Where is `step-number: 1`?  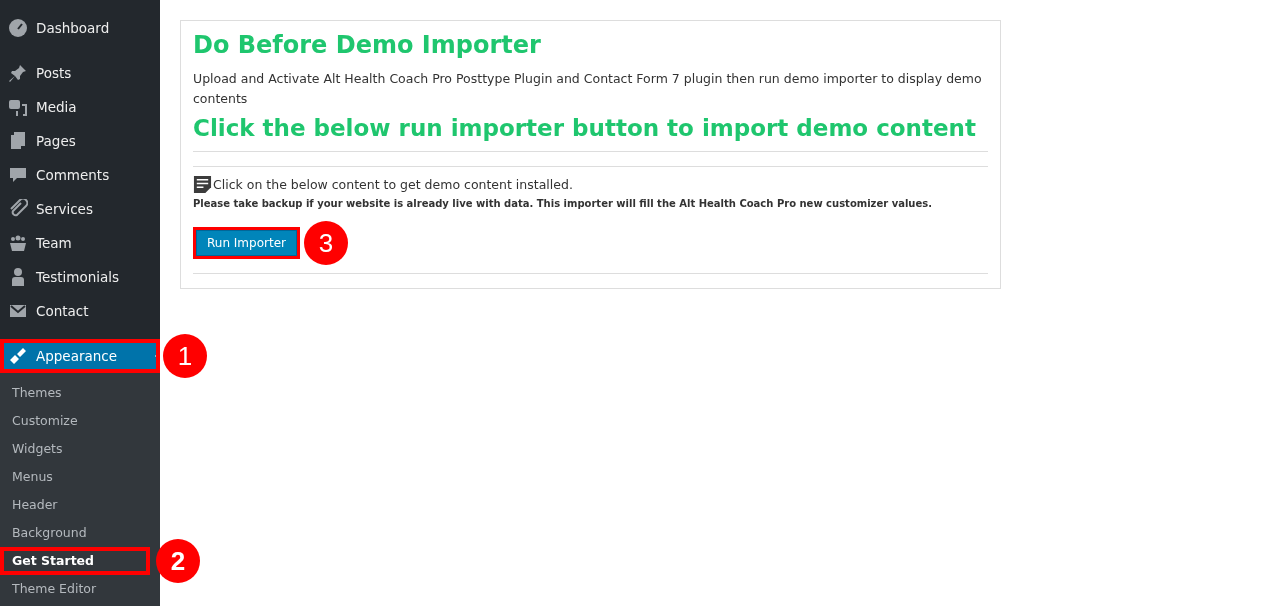 step-number: 1 is located at coordinates (185, 356).